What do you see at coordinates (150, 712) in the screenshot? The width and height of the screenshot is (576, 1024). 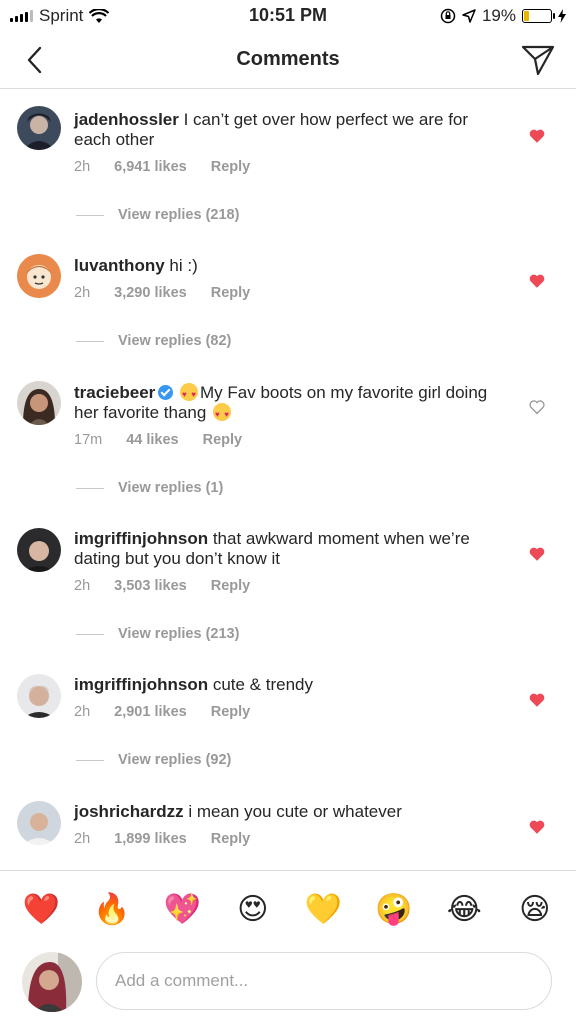 I see `comment-likes: 2,901 likes` at bounding box center [150, 712].